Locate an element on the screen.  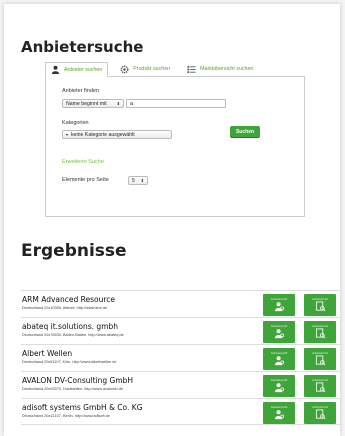
tab-produkt-suchen: Produkt suchen is located at coordinates (145, 69).